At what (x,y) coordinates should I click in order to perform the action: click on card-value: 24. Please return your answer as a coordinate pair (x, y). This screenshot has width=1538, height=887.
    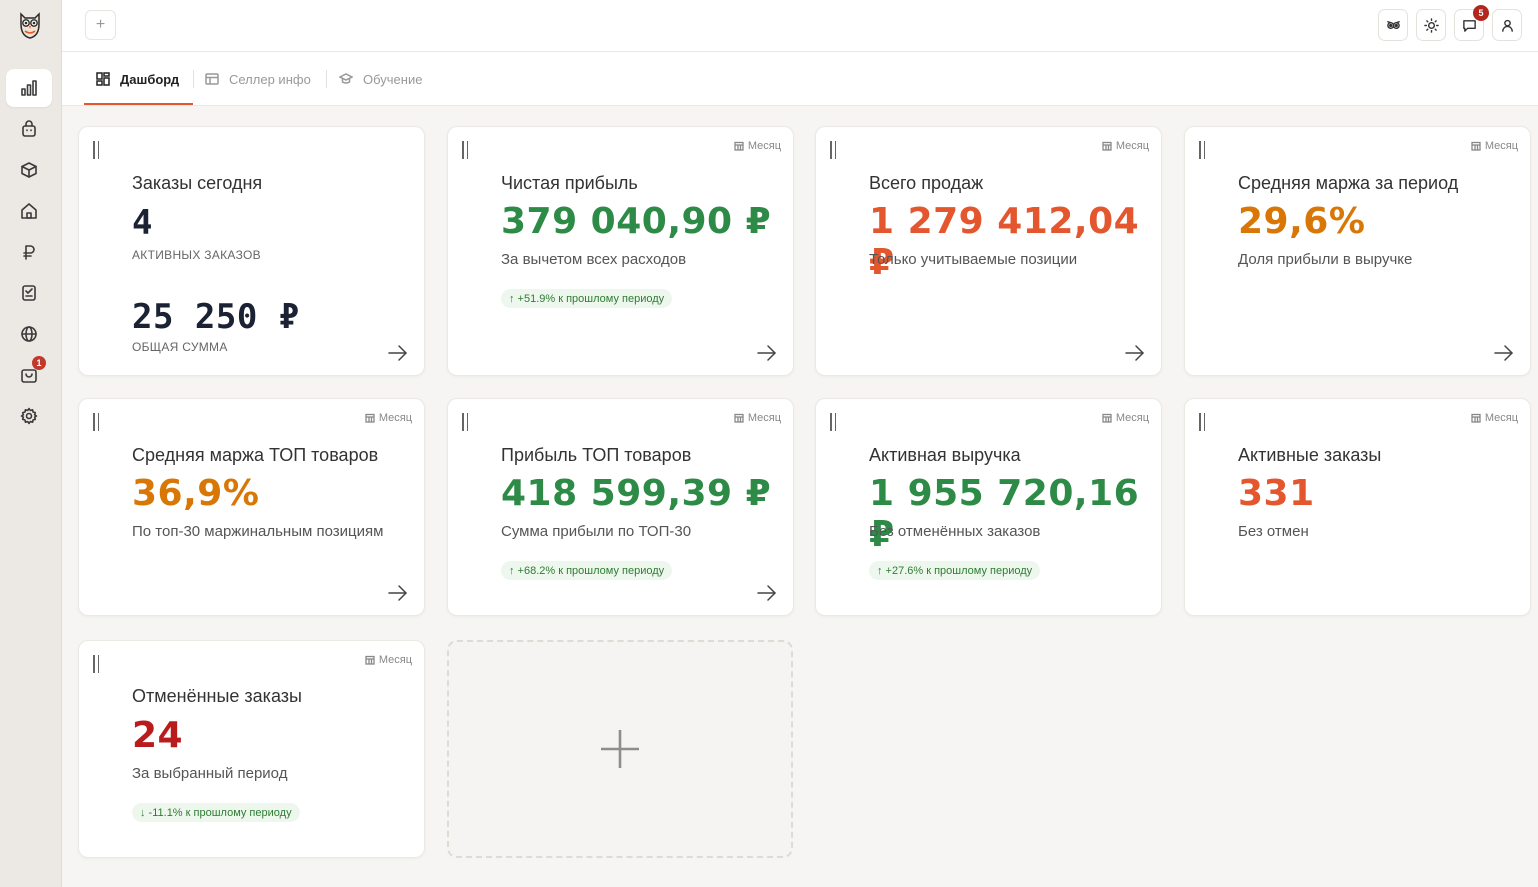
    Looking at the image, I should click on (158, 735).